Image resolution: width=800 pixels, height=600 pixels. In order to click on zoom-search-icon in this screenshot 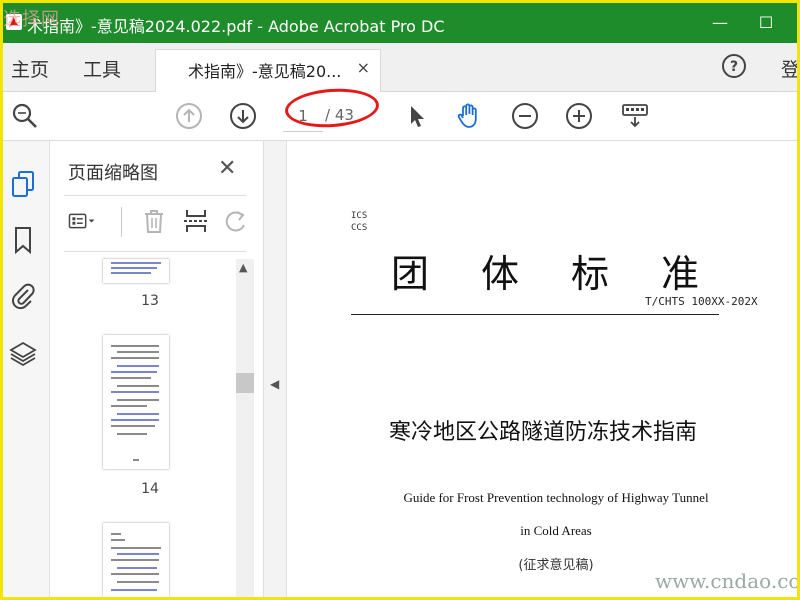, I will do `click(25, 116)`.